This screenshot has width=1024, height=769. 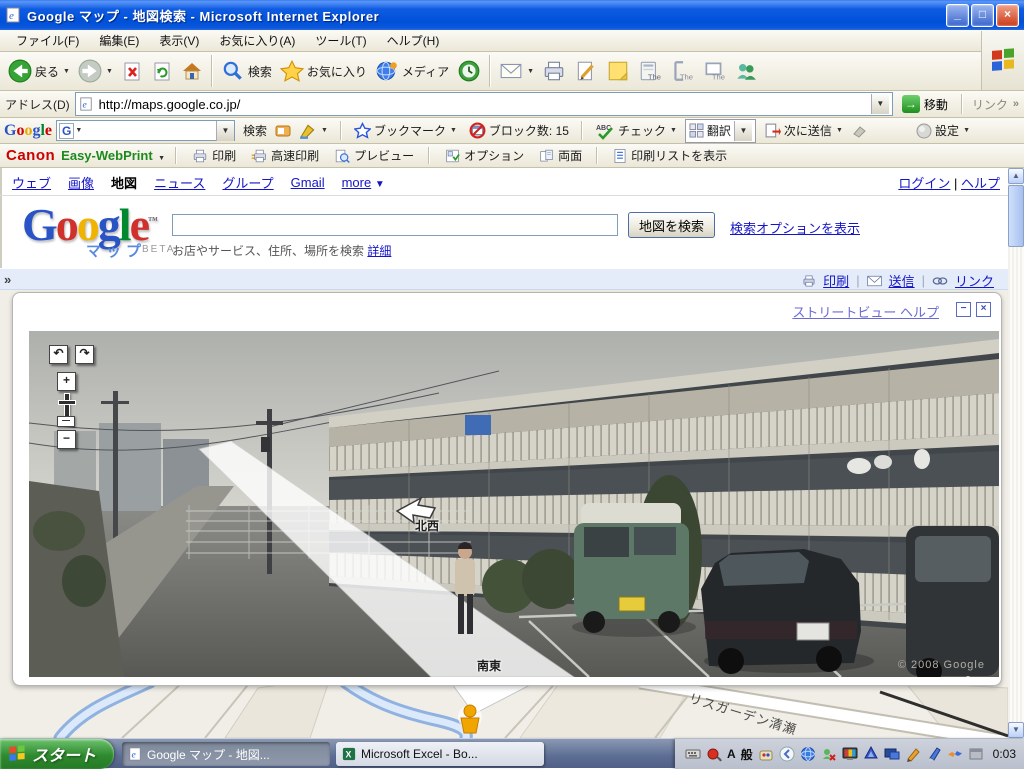 I want to click on graphics-utility-icon, so click(x=871, y=754).